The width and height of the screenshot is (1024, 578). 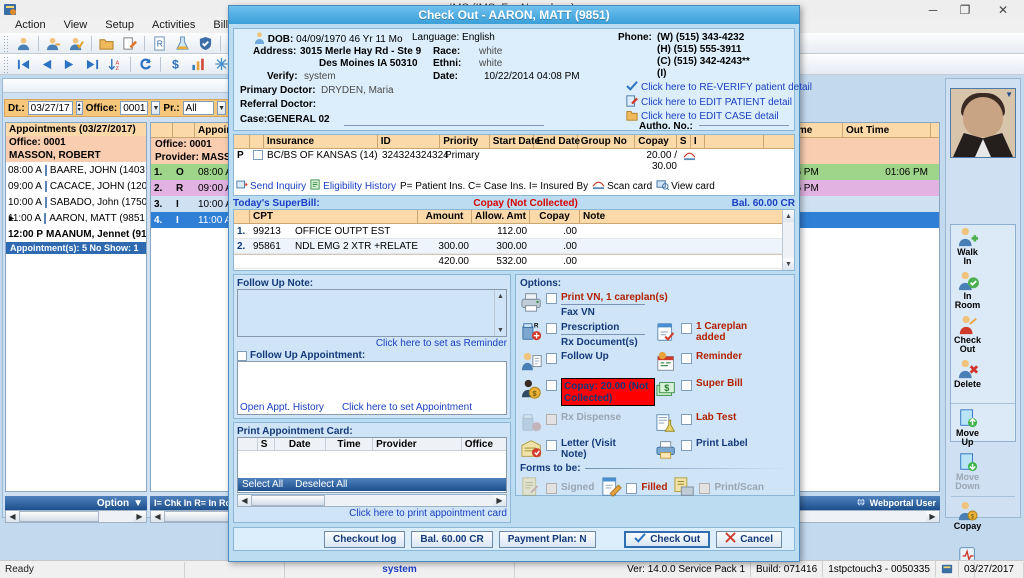 What do you see at coordinates (967, 428) in the screenshot?
I see `move-up-button: Move Up` at bounding box center [967, 428].